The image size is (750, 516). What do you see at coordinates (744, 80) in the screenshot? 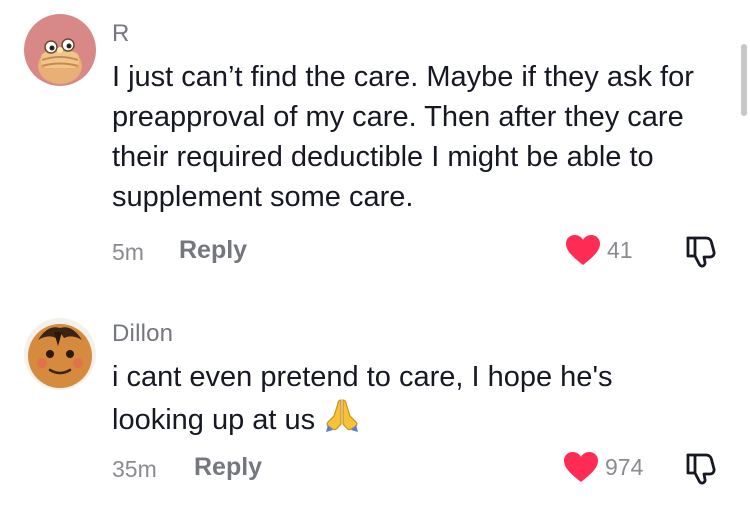
I see `scrollbar` at bounding box center [744, 80].